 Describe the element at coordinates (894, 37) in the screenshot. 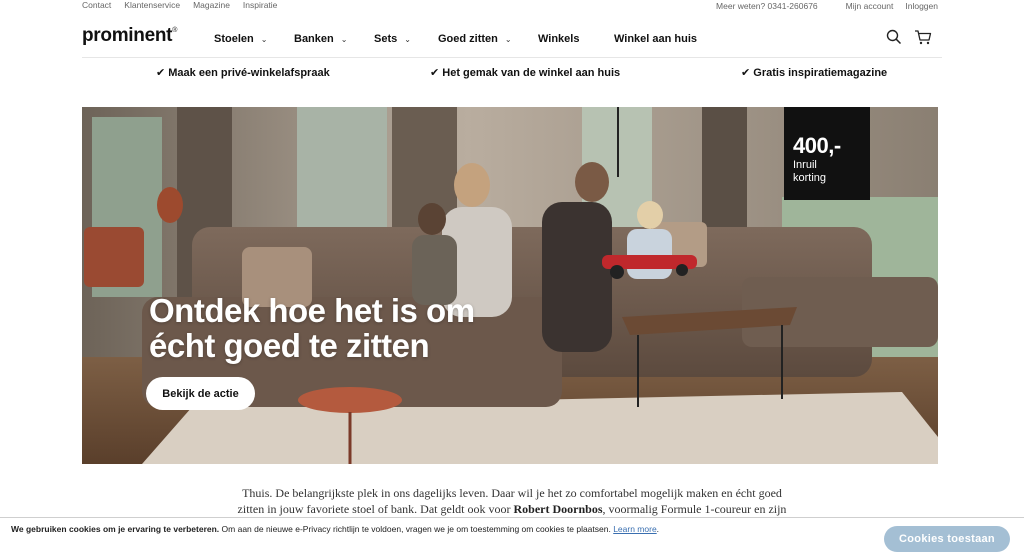

I see `search-icon` at that location.